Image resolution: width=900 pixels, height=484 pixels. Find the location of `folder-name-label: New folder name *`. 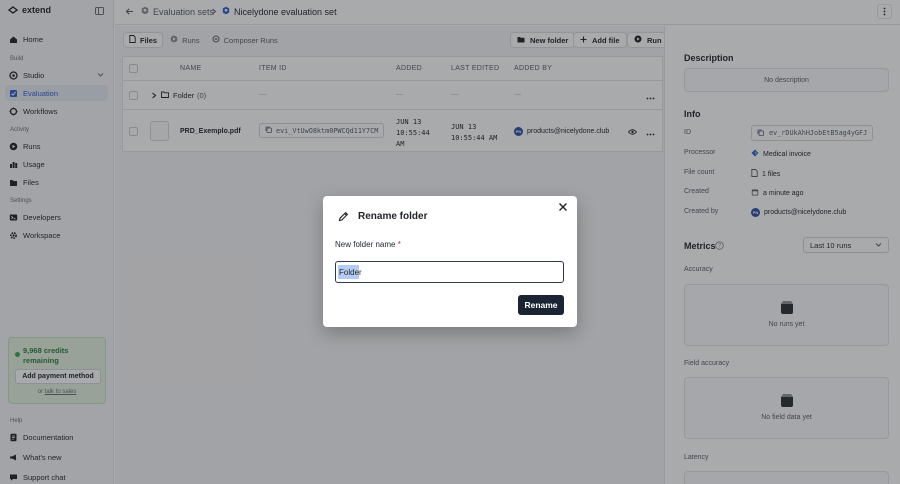

folder-name-label: New folder name * is located at coordinates (368, 244).